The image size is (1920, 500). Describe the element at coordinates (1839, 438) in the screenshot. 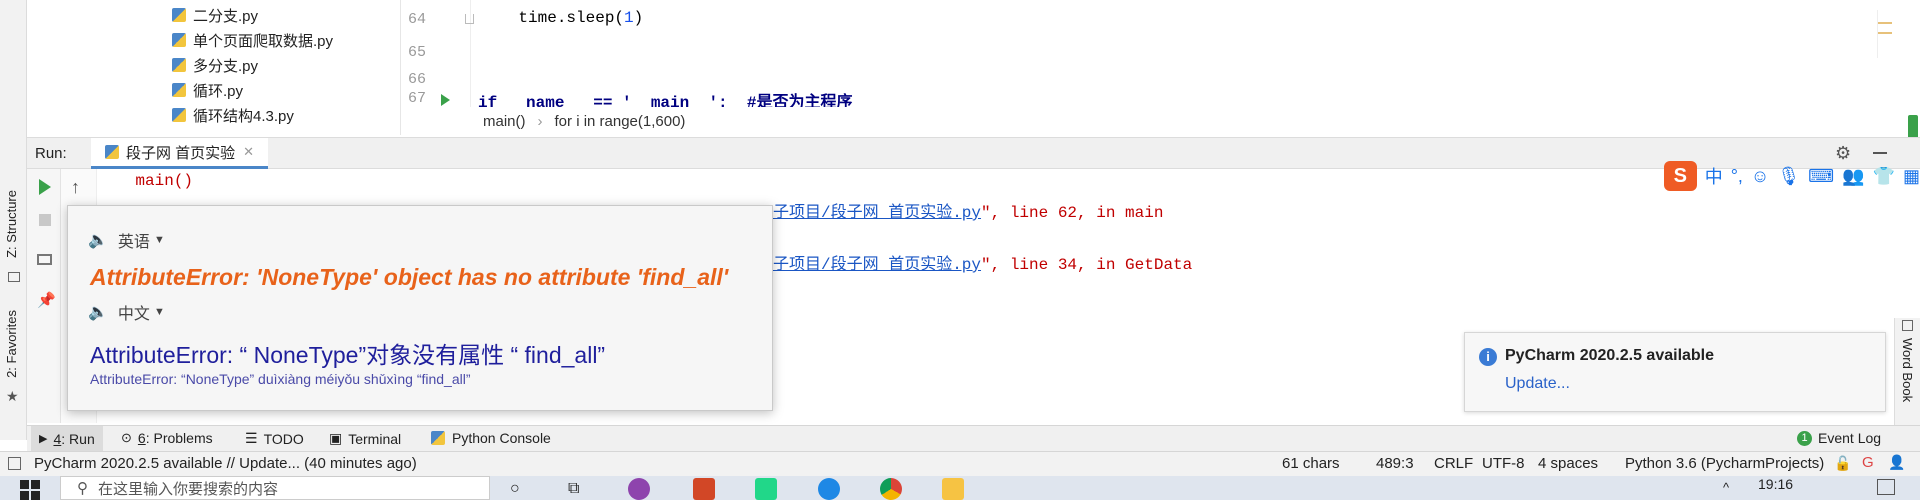

I see `event-log-button: 1 Event Log` at that location.